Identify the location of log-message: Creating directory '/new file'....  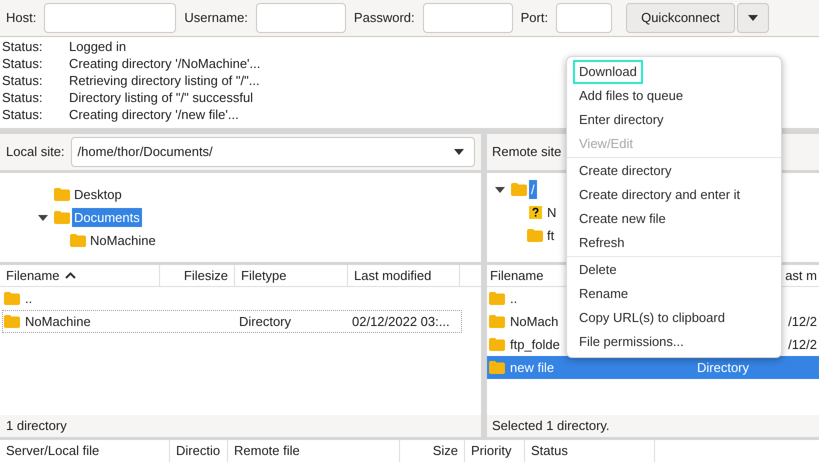
(154, 114).